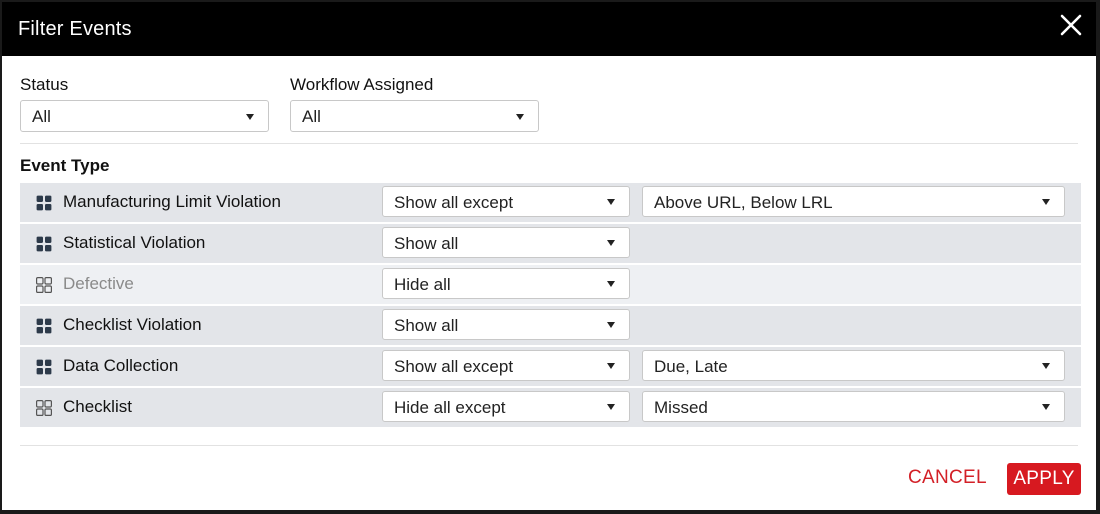 The width and height of the screenshot is (1100, 514). What do you see at coordinates (311, 116) in the screenshot?
I see `workflow-select-value: All` at bounding box center [311, 116].